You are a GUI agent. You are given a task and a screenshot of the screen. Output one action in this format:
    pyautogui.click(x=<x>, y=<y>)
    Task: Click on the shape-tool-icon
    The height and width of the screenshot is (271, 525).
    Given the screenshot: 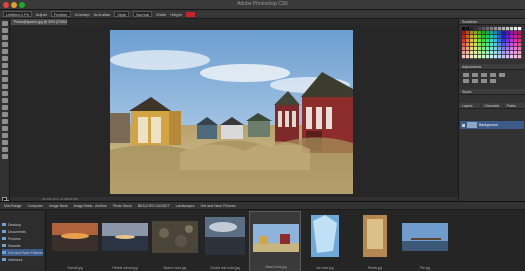 What is the action you would take?
    pyautogui.click(x=5, y=142)
    